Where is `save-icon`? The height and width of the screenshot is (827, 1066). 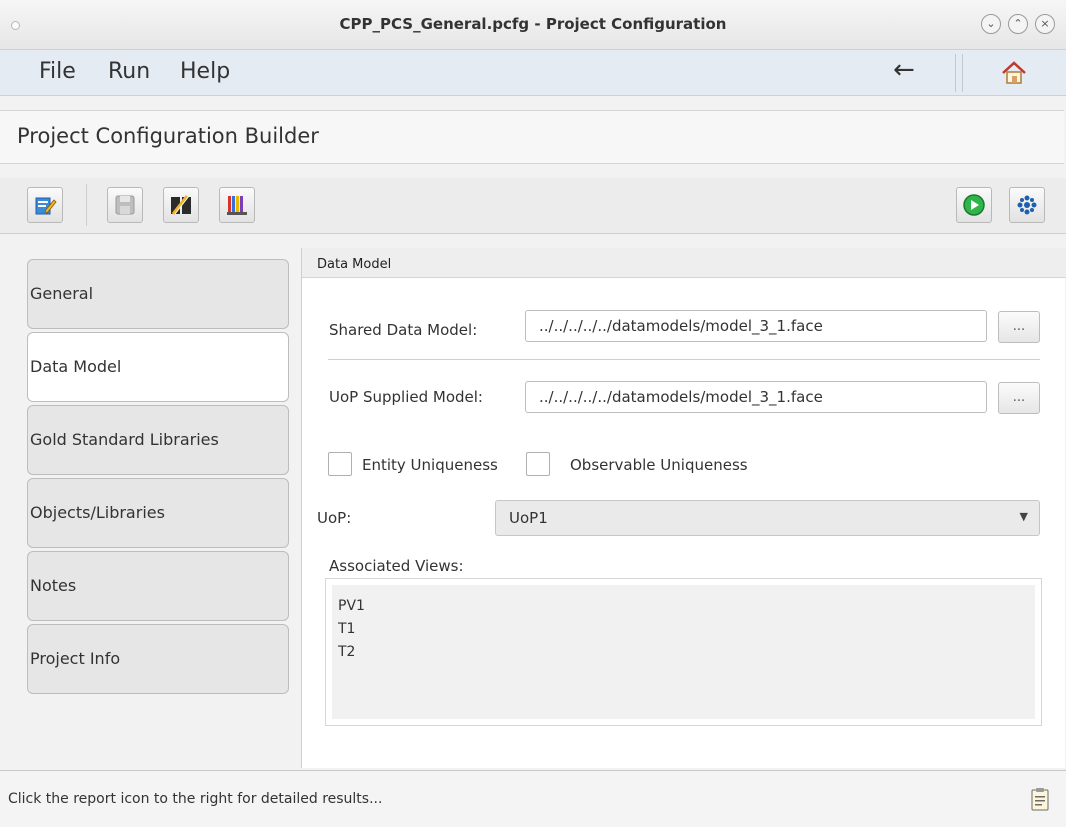 save-icon is located at coordinates (125, 205).